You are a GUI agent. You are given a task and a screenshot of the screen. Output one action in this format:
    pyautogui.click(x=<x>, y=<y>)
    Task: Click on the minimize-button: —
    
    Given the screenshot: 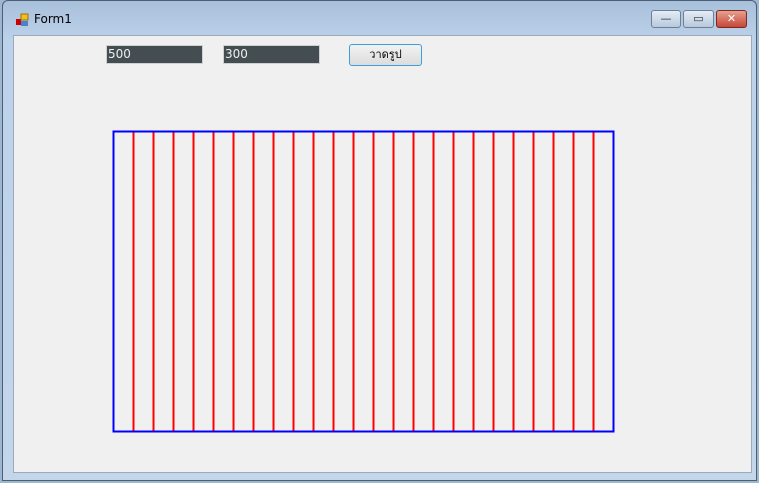 What is the action you would take?
    pyautogui.click(x=666, y=19)
    